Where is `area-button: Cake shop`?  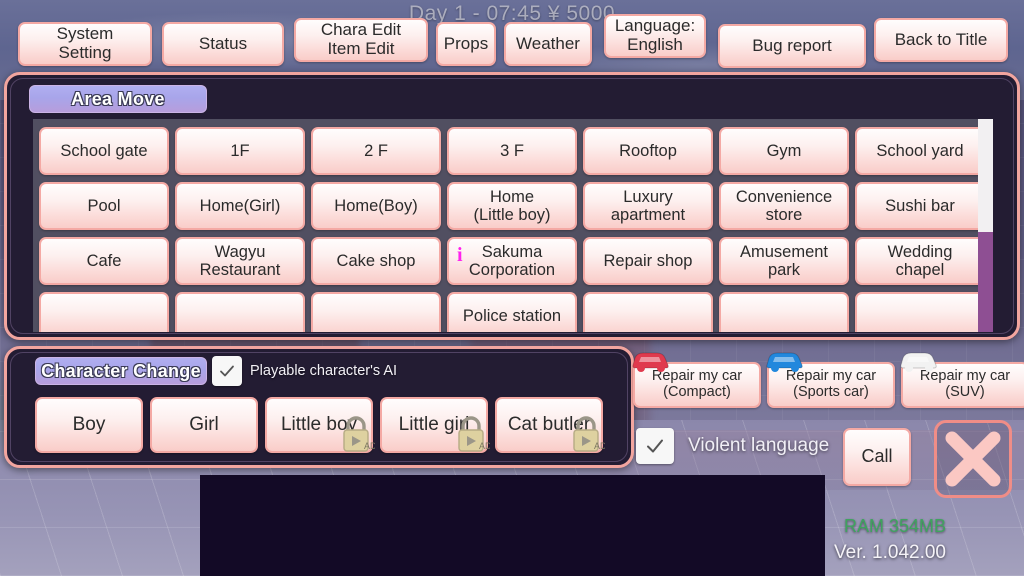
area-button: Cake shop is located at coordinates (376, 261).